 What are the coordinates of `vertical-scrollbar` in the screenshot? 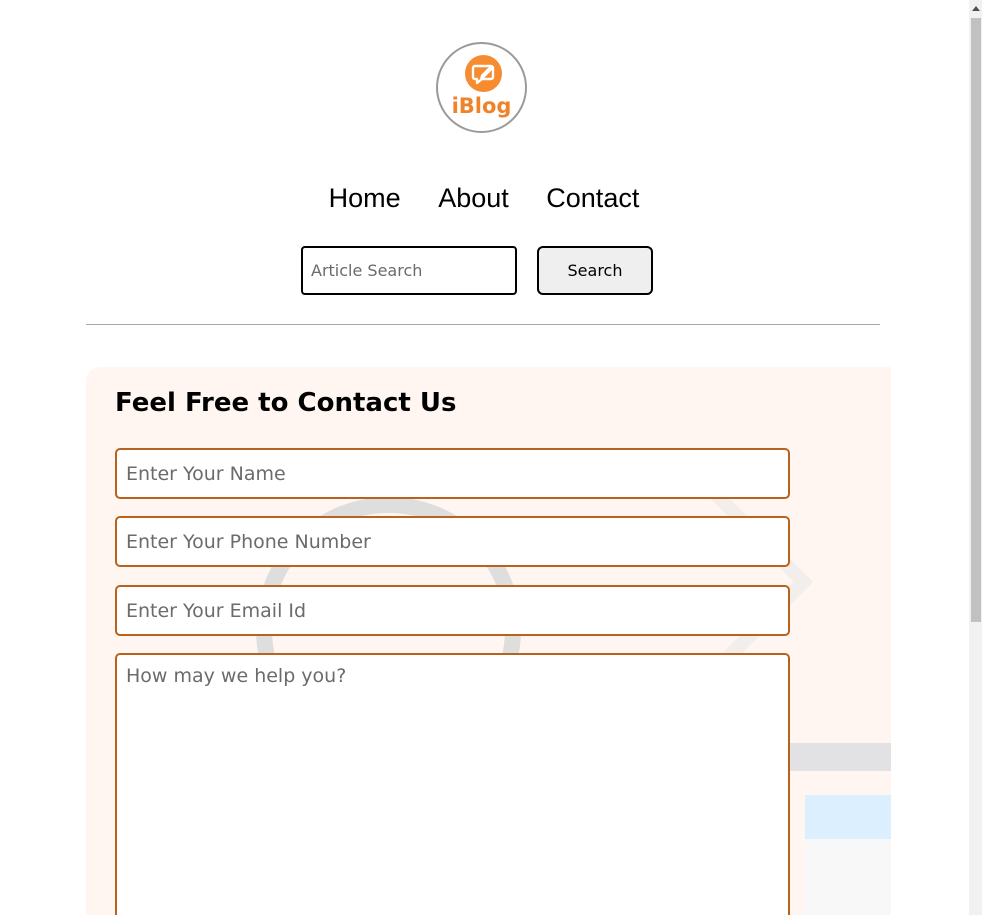 It's located at (975, 457).